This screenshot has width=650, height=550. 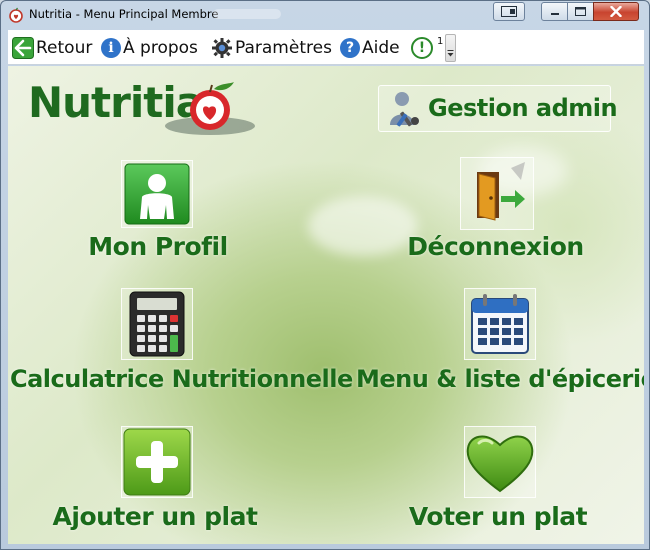 I want to click on admin-management-label: Gestion admin, so click(x=523, y=108).